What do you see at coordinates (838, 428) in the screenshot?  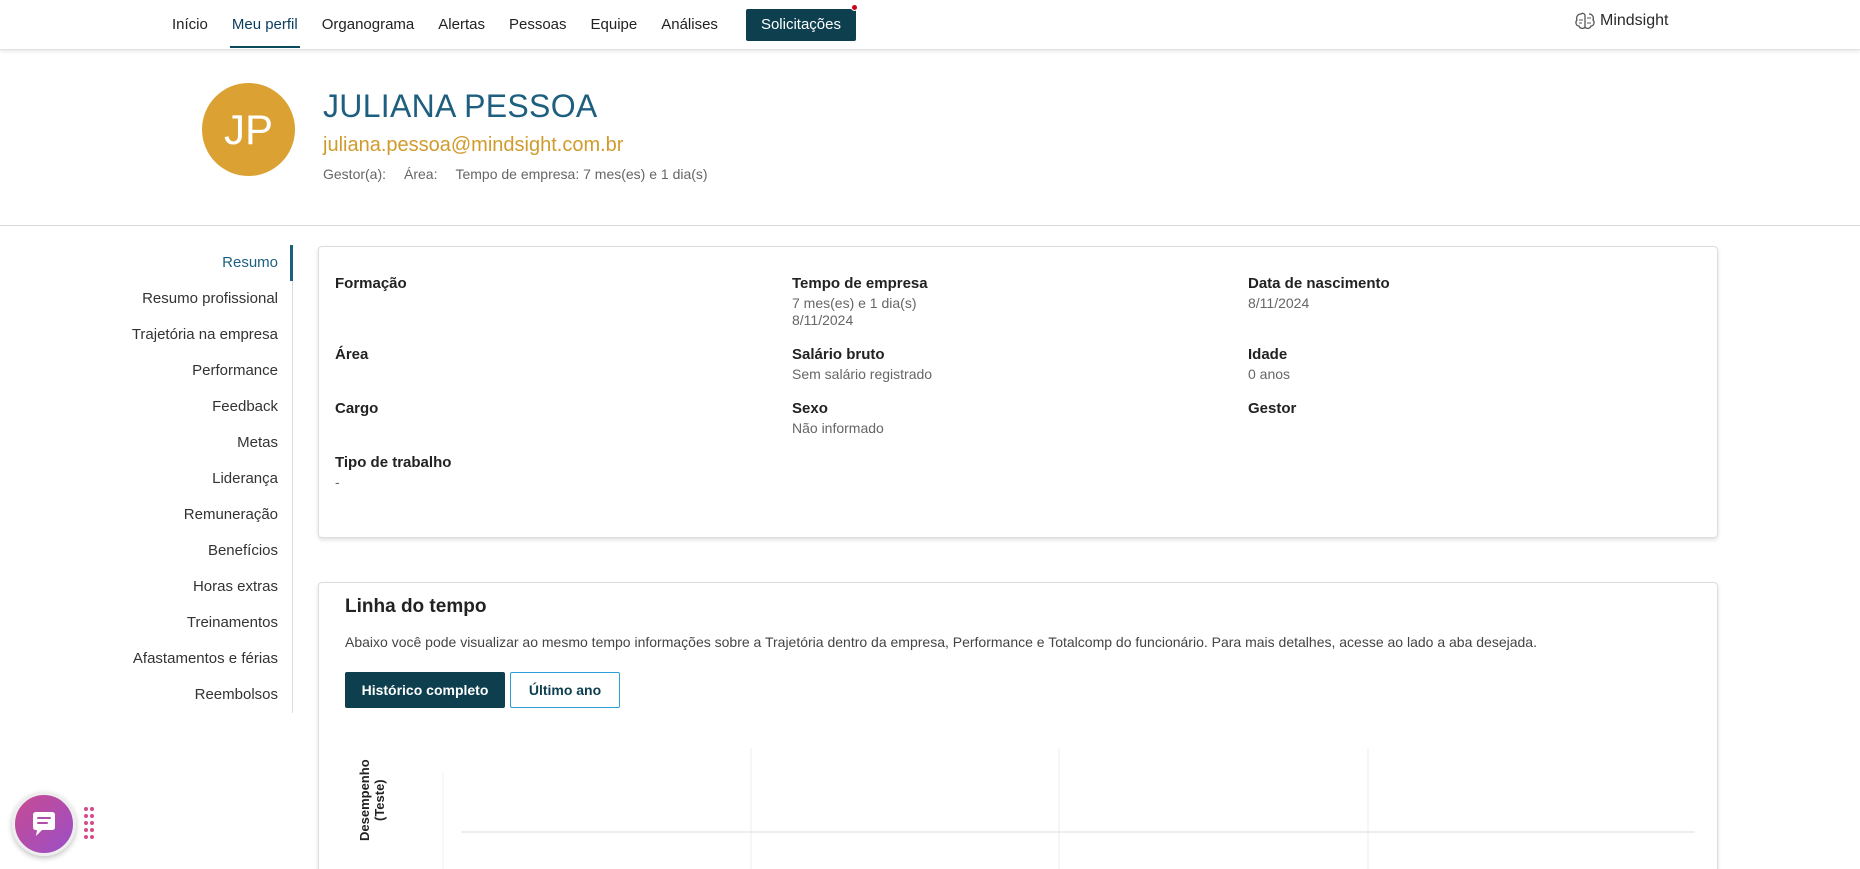 I see `field-value: Não informado` at bounding box center [838, 428].